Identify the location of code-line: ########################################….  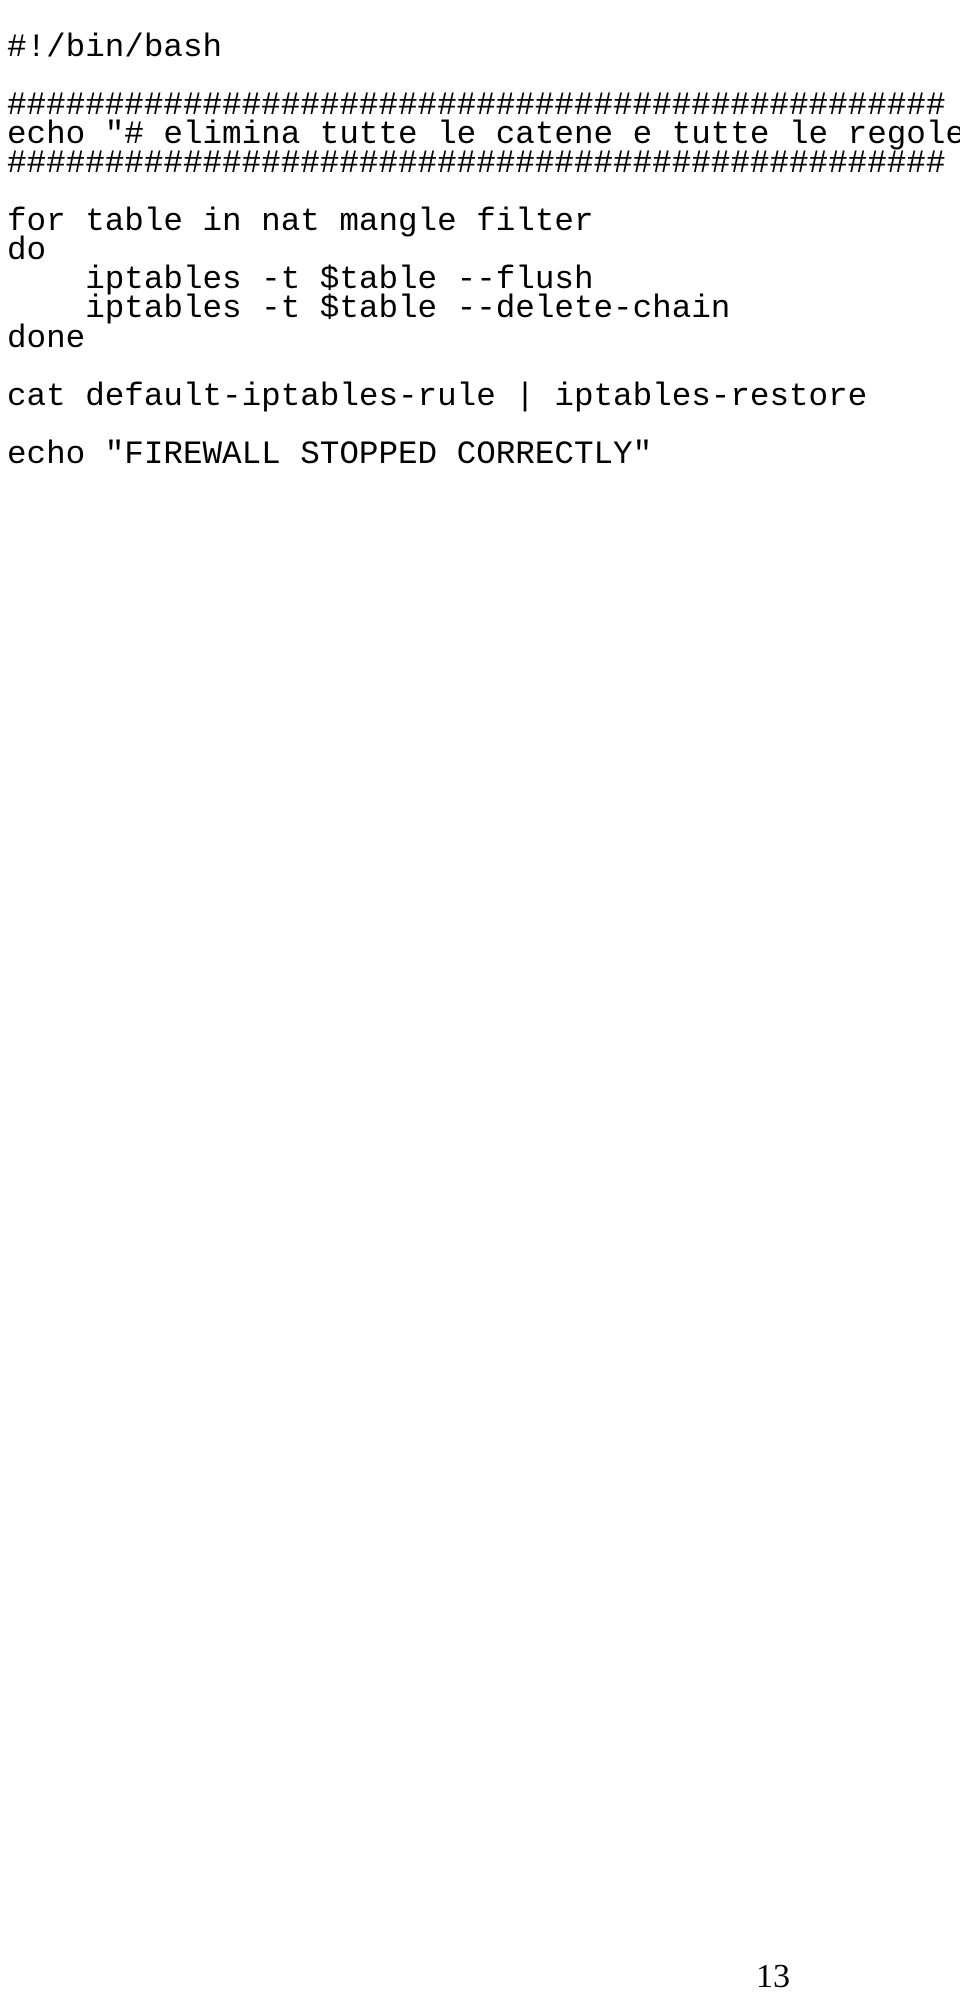
(476, 163).